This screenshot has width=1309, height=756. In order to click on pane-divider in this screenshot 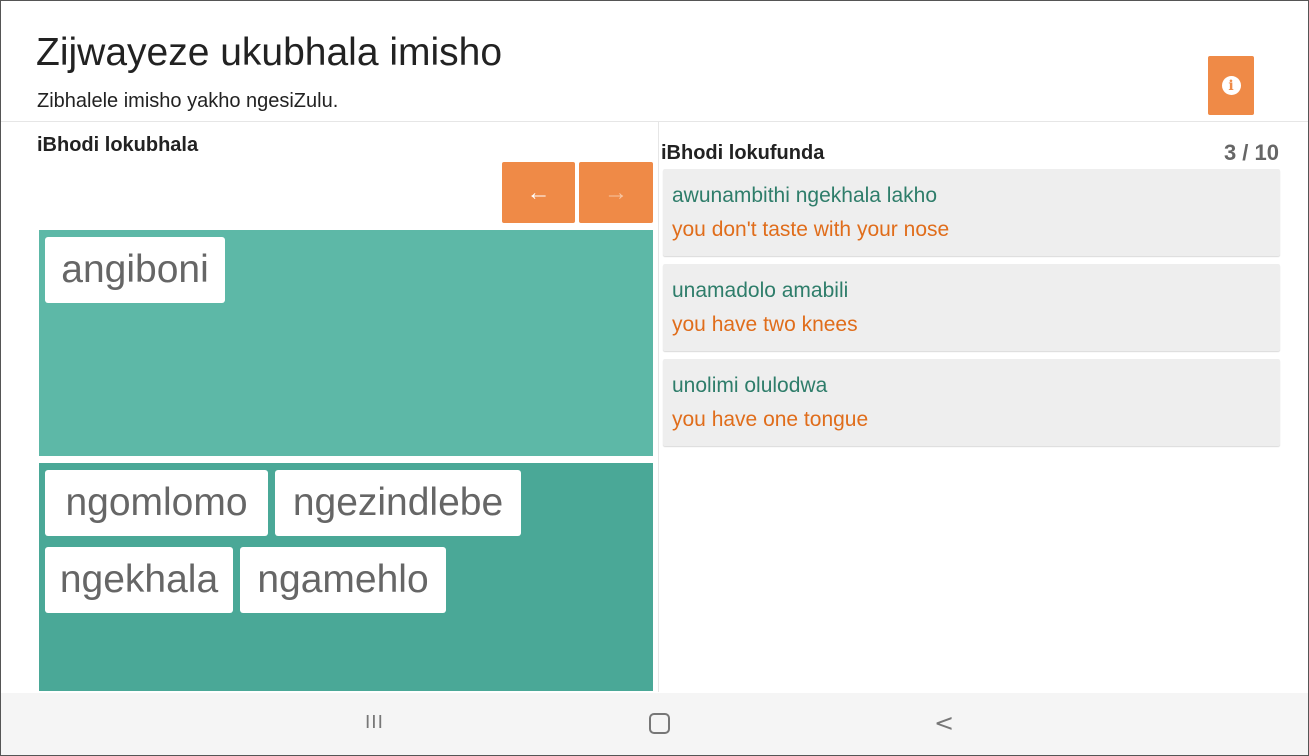, I will do `click(658, 407)`.